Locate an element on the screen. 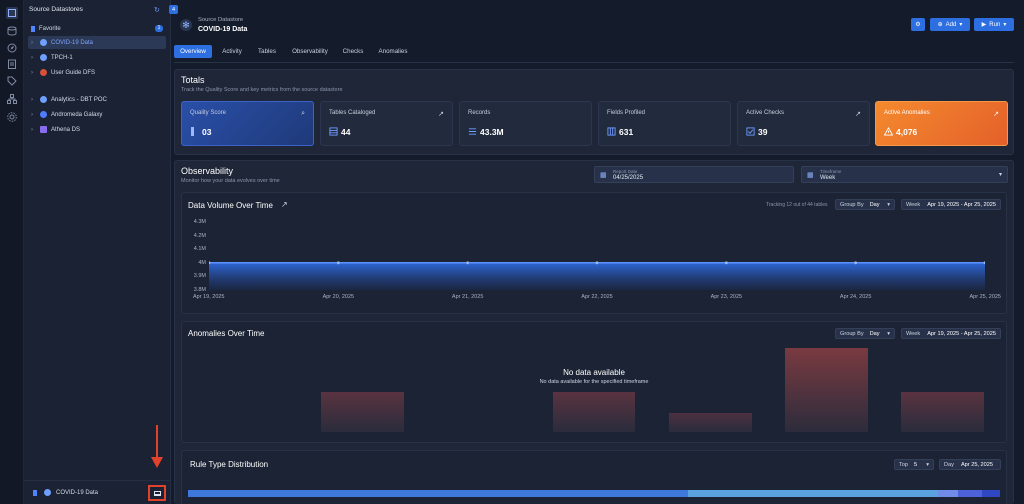  tag-icon is located at coordinates (12, 81).